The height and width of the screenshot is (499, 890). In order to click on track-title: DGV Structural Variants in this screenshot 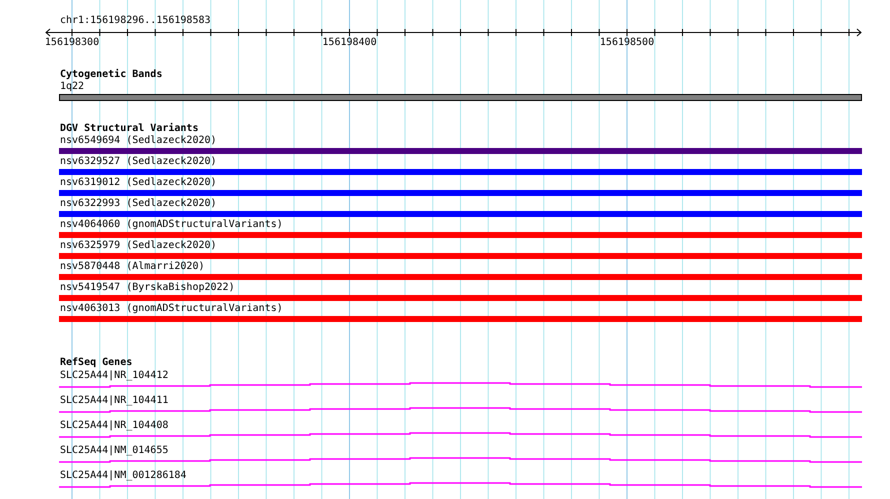, I will do `click(129, 128)`.